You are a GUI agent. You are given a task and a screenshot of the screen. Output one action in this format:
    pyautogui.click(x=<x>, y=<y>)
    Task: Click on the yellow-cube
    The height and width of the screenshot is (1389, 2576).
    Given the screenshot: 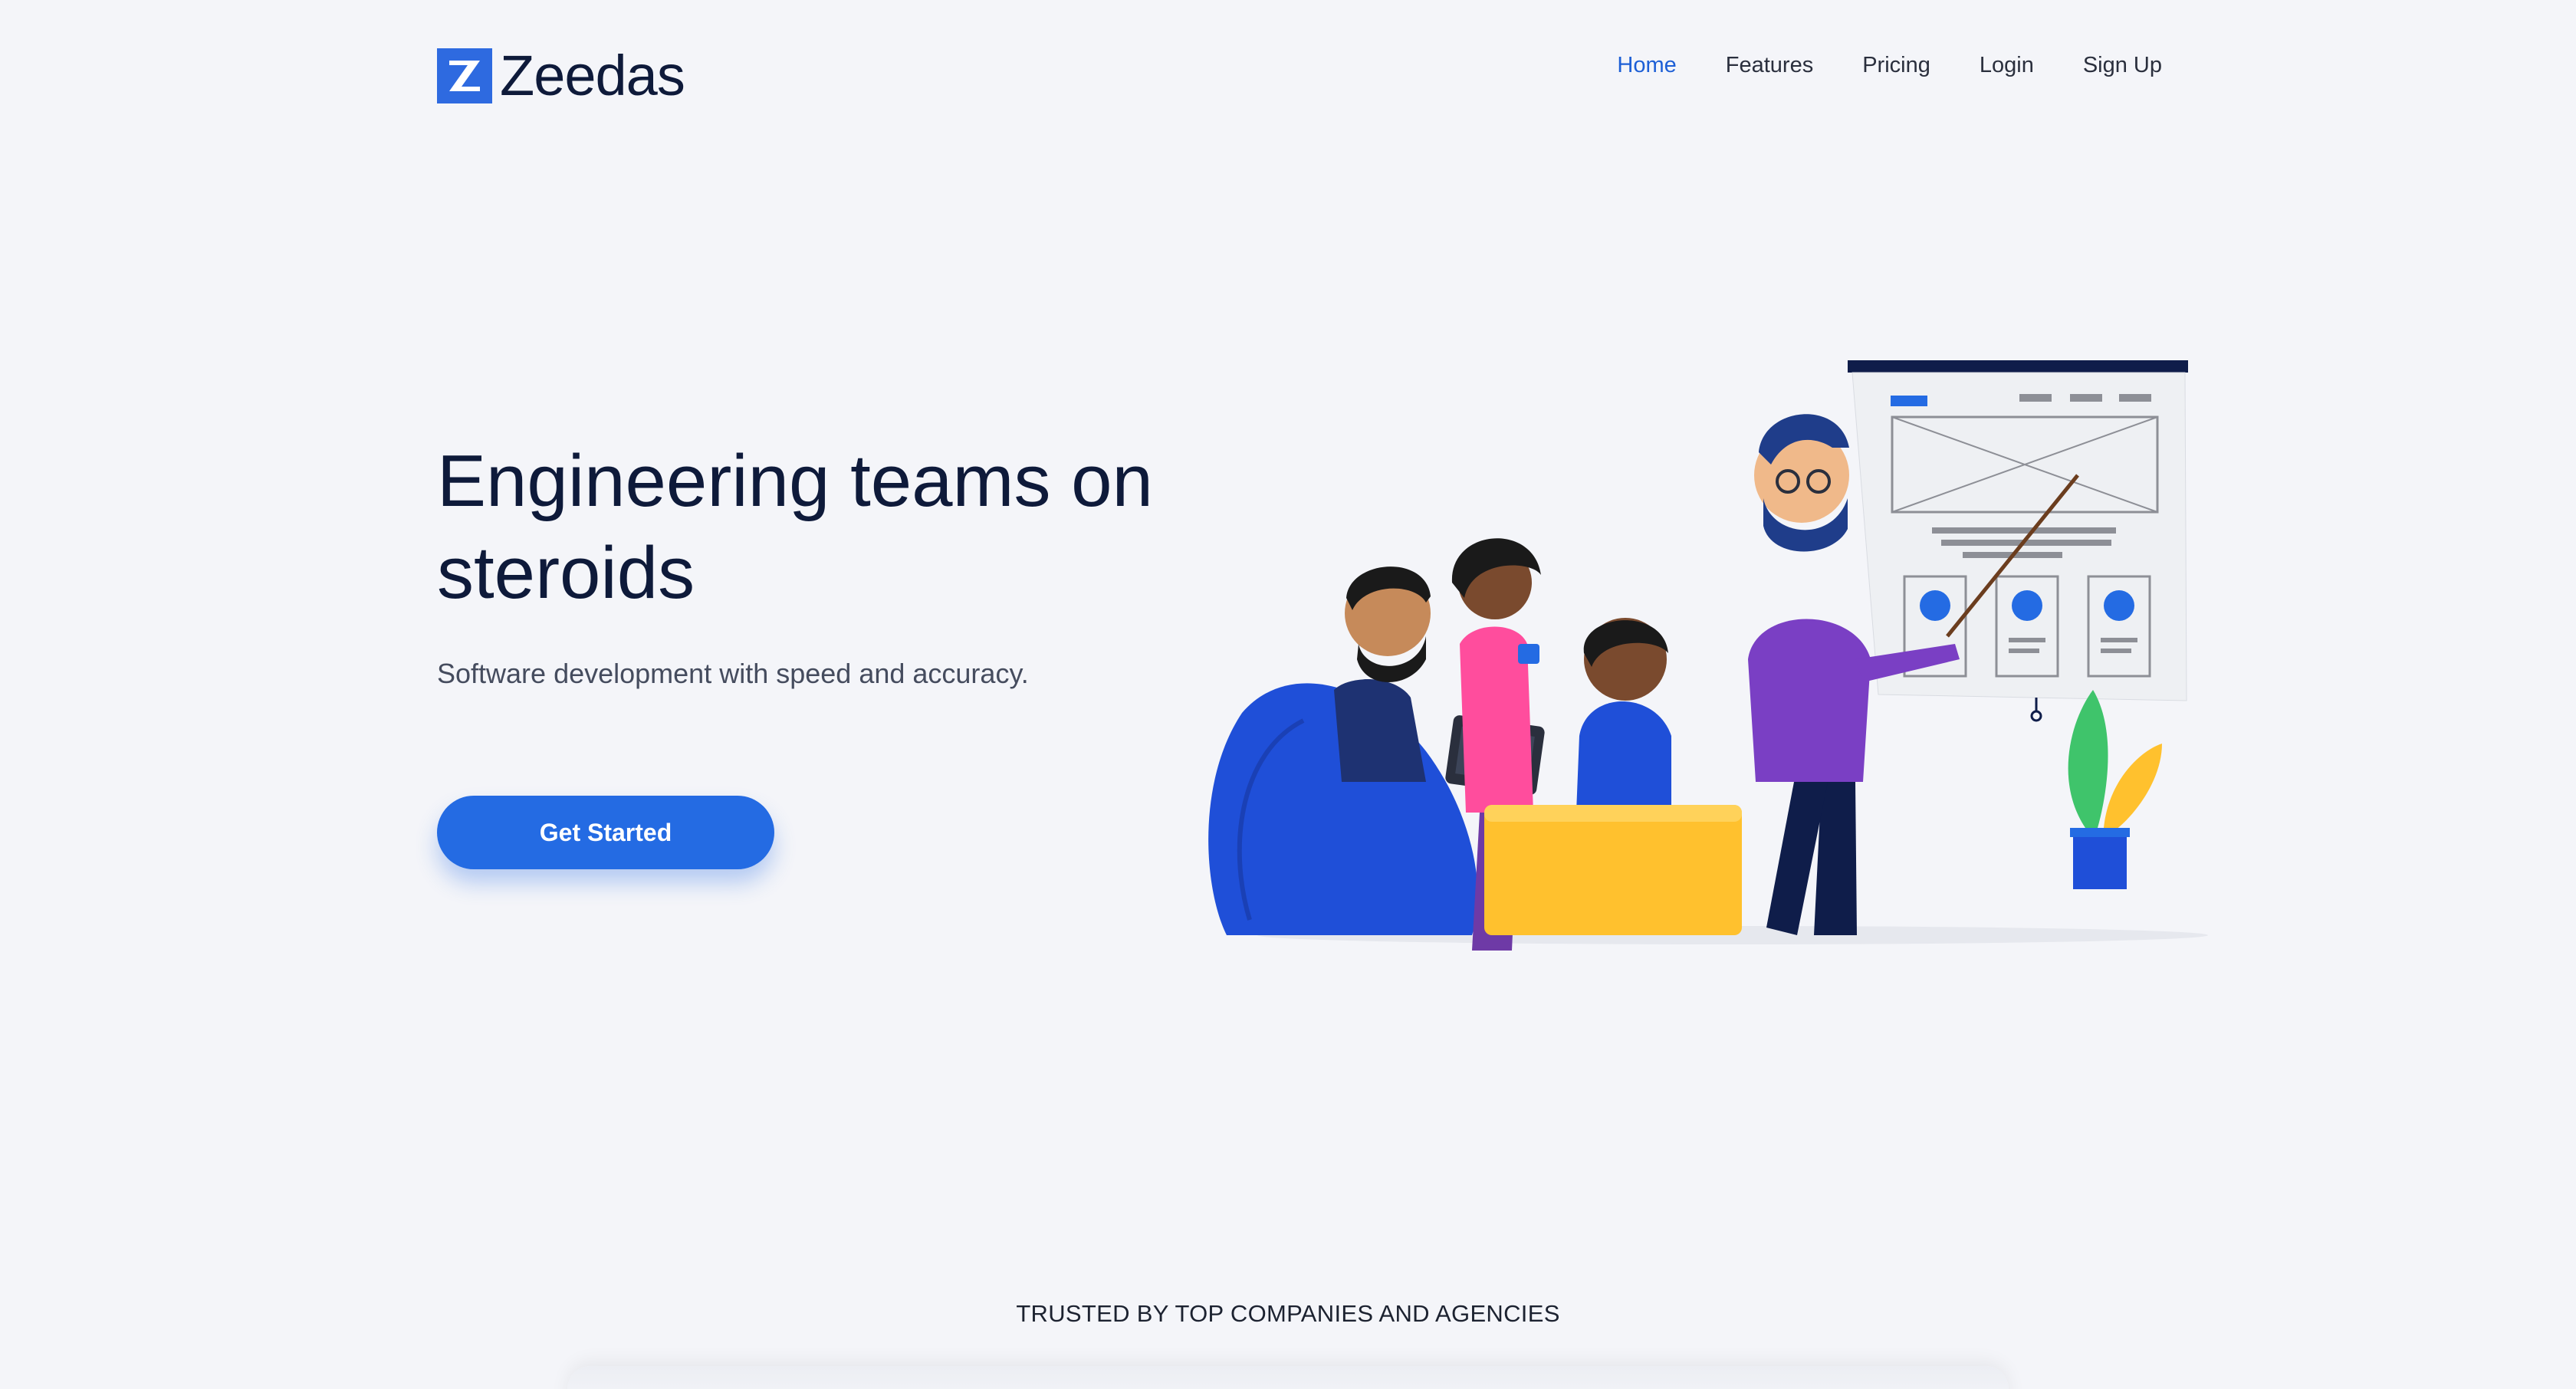 What is the action you would take?
    pyautogui.click(x=1613, y=870)
    